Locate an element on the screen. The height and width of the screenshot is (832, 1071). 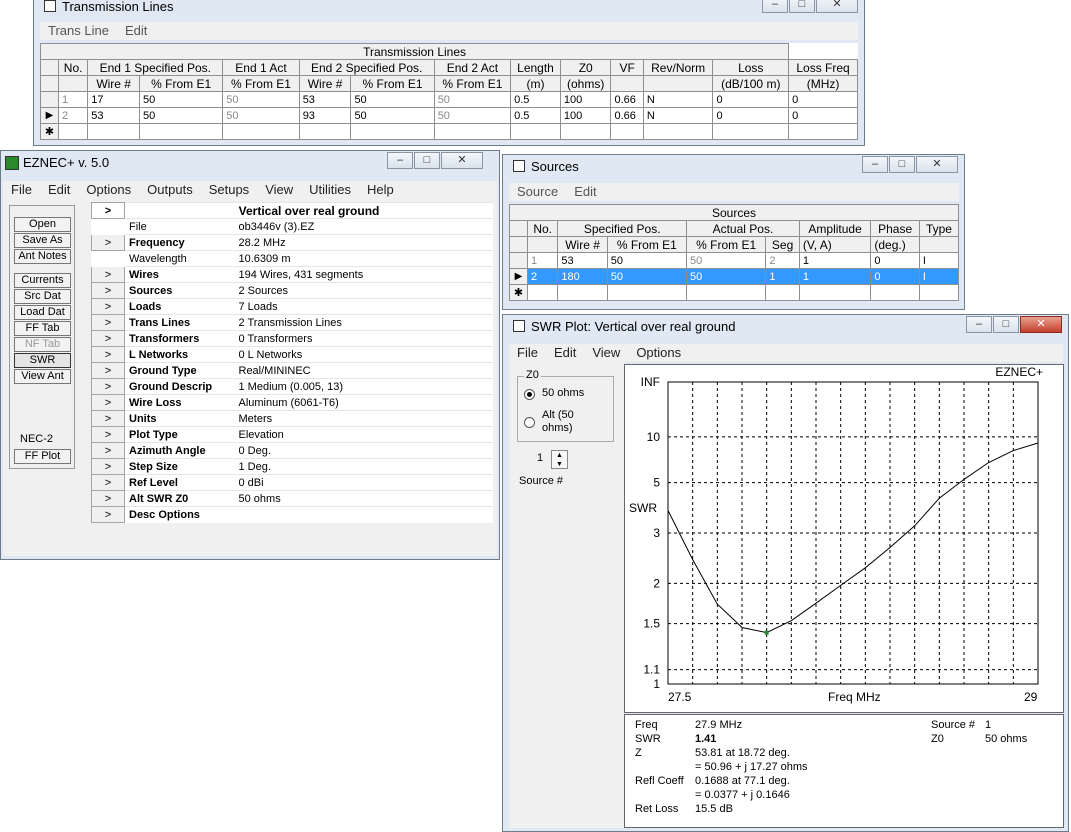
currents-button: Currents is located at coordinates (42, 280).